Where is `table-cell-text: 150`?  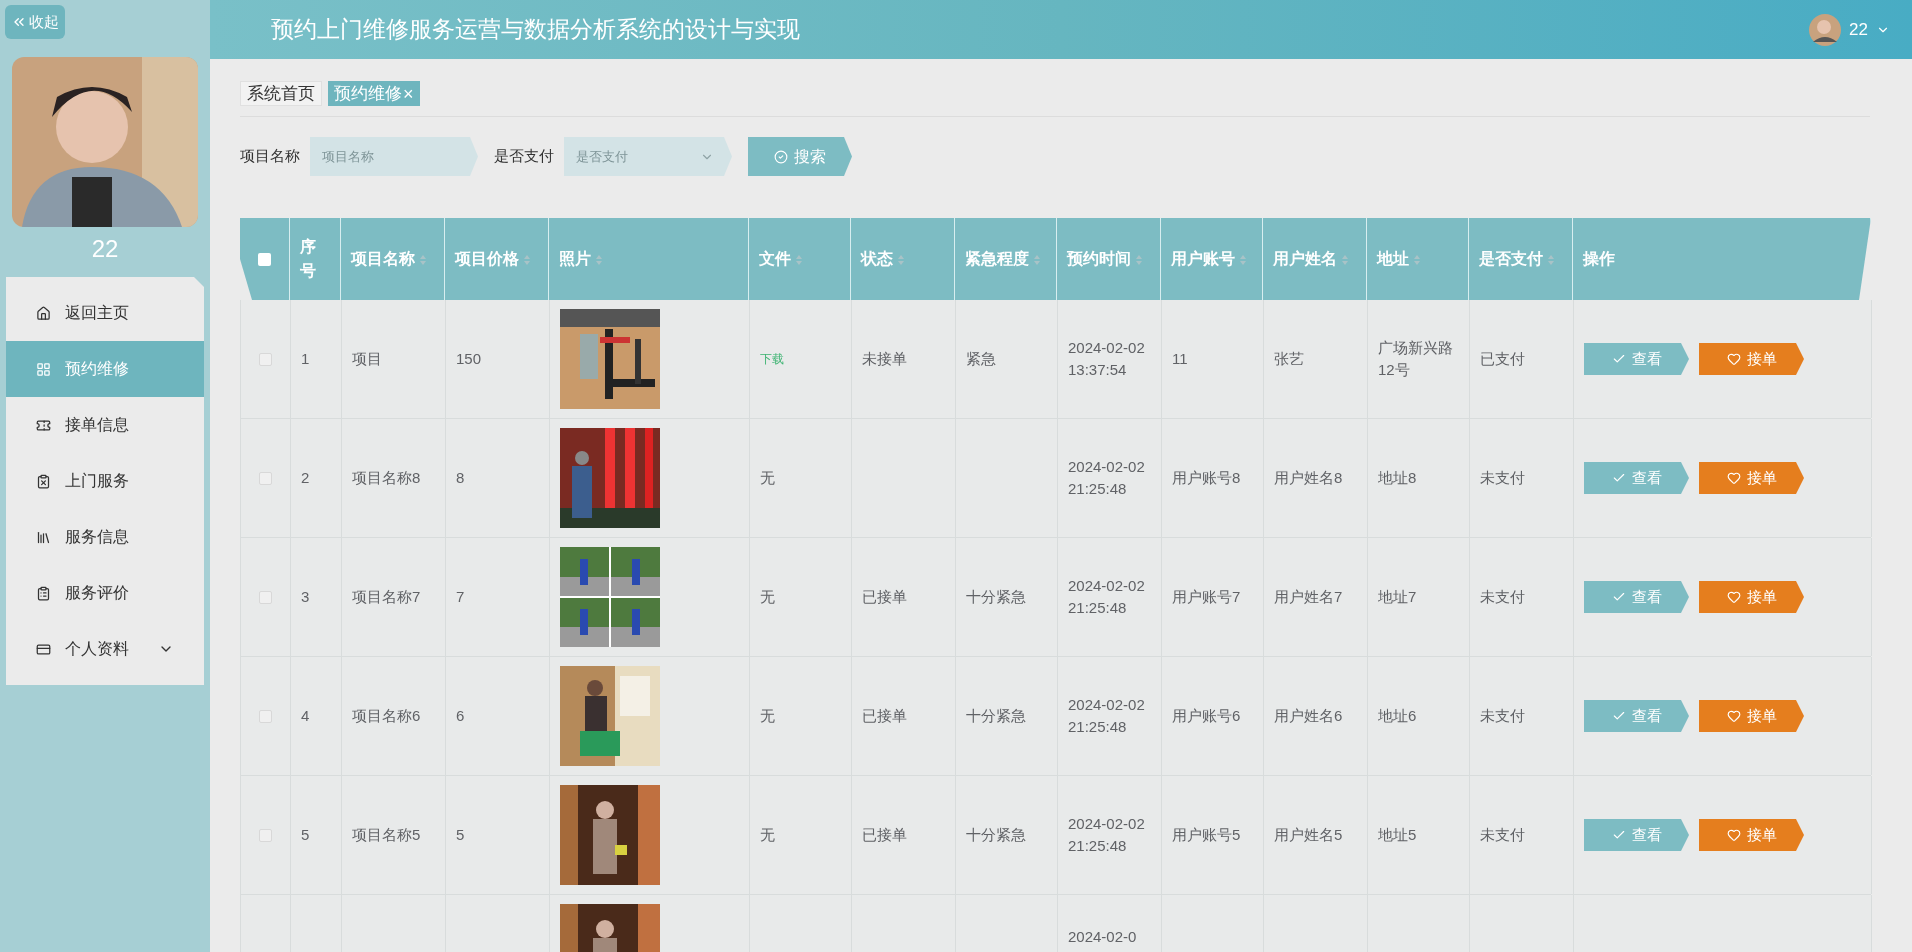
table-cell-text: 150 is located at coordinates (469, 359).